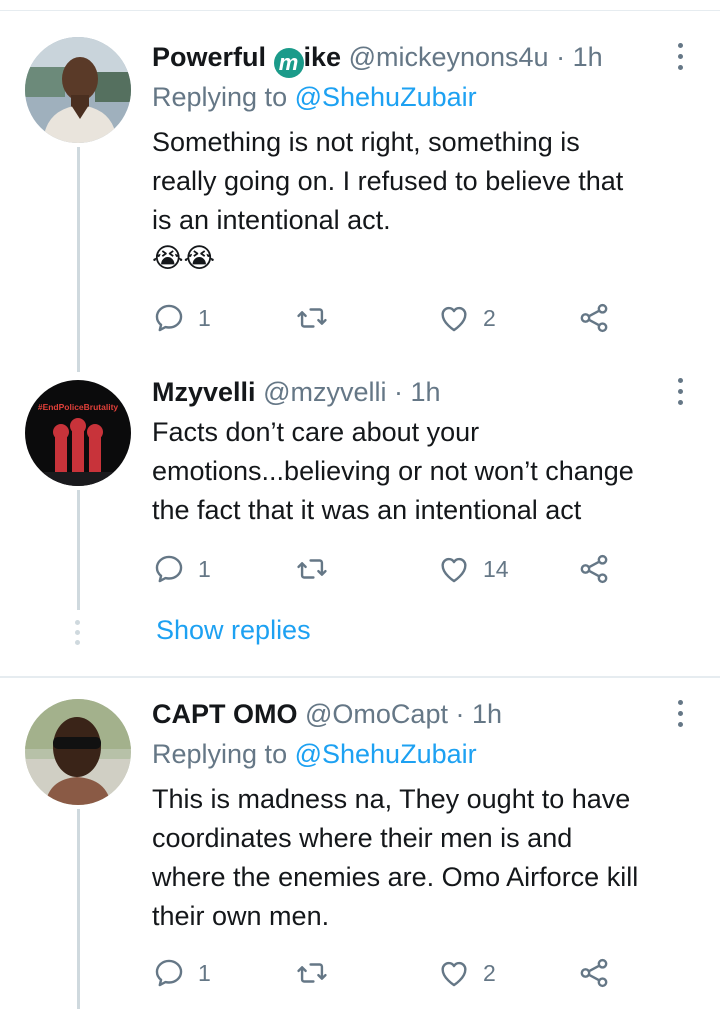  What do you see at coordinates (324, 392) in the screenshot?
I see `user-handle: @mzyvelli` at bounding box center [324, 392].